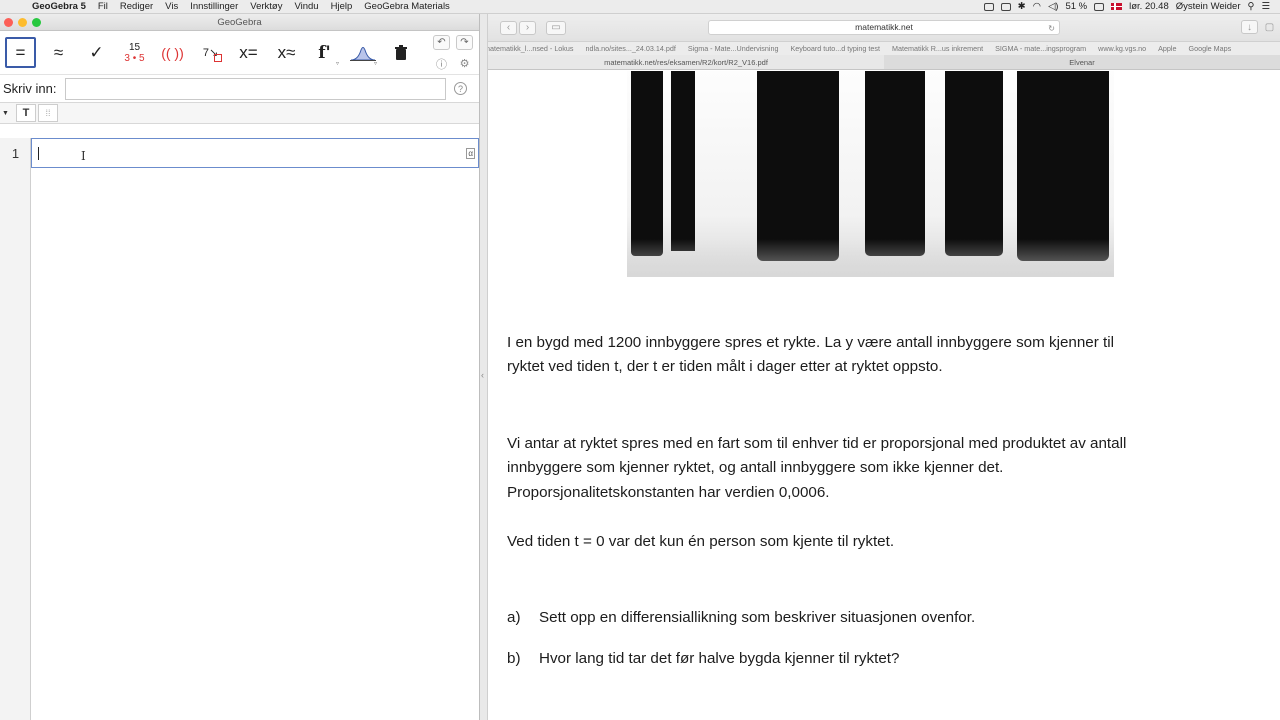 The height and width of the screenshot is (720, 1280). I want to click on photo-floor-shadow, so click(870, 258).